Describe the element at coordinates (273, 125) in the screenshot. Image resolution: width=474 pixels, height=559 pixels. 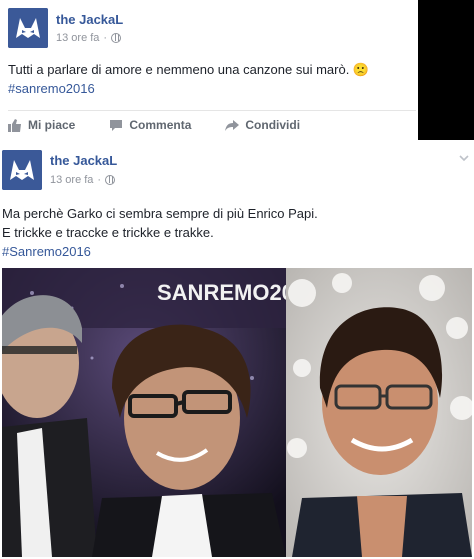
I see `share-label: Condividi` at that location.